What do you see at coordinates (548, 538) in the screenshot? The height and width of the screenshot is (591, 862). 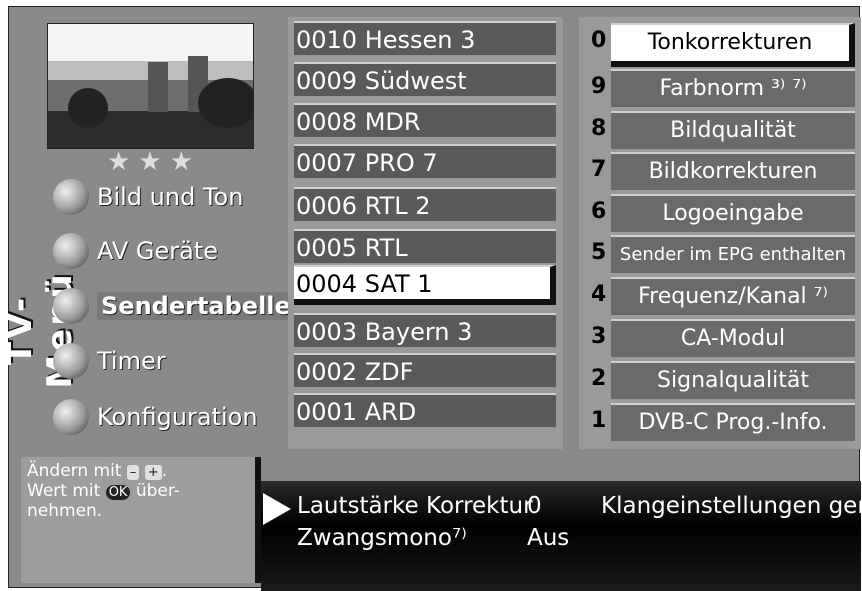 I see `forced-mono-value: Aus` at bounding box center [548, 538].